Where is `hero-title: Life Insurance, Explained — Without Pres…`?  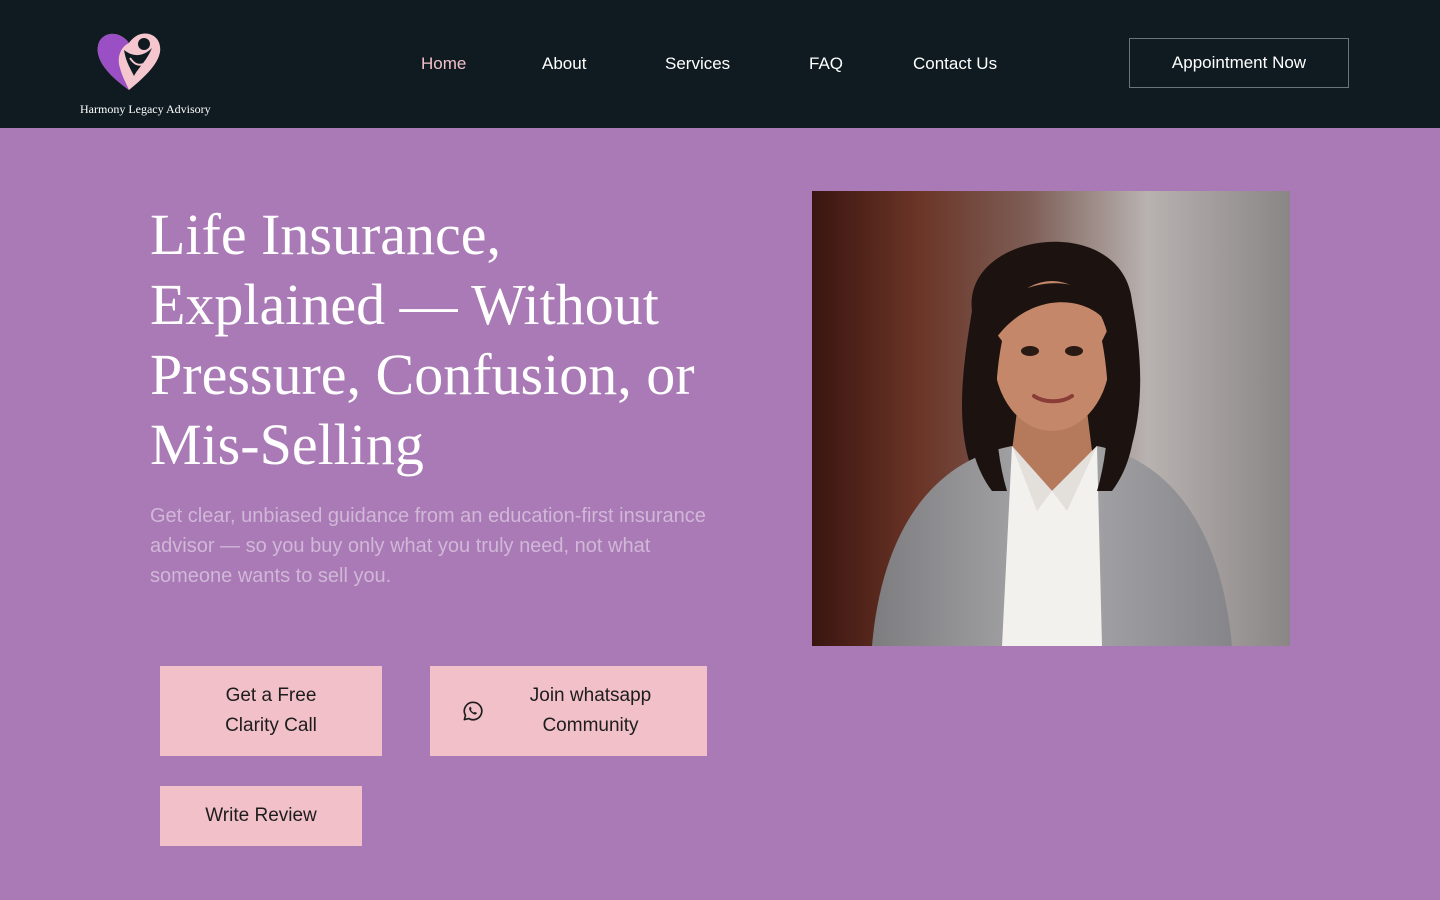
hero-title: Life Insurance, Explained — Without Pres… is located at coordinates (422, 339).